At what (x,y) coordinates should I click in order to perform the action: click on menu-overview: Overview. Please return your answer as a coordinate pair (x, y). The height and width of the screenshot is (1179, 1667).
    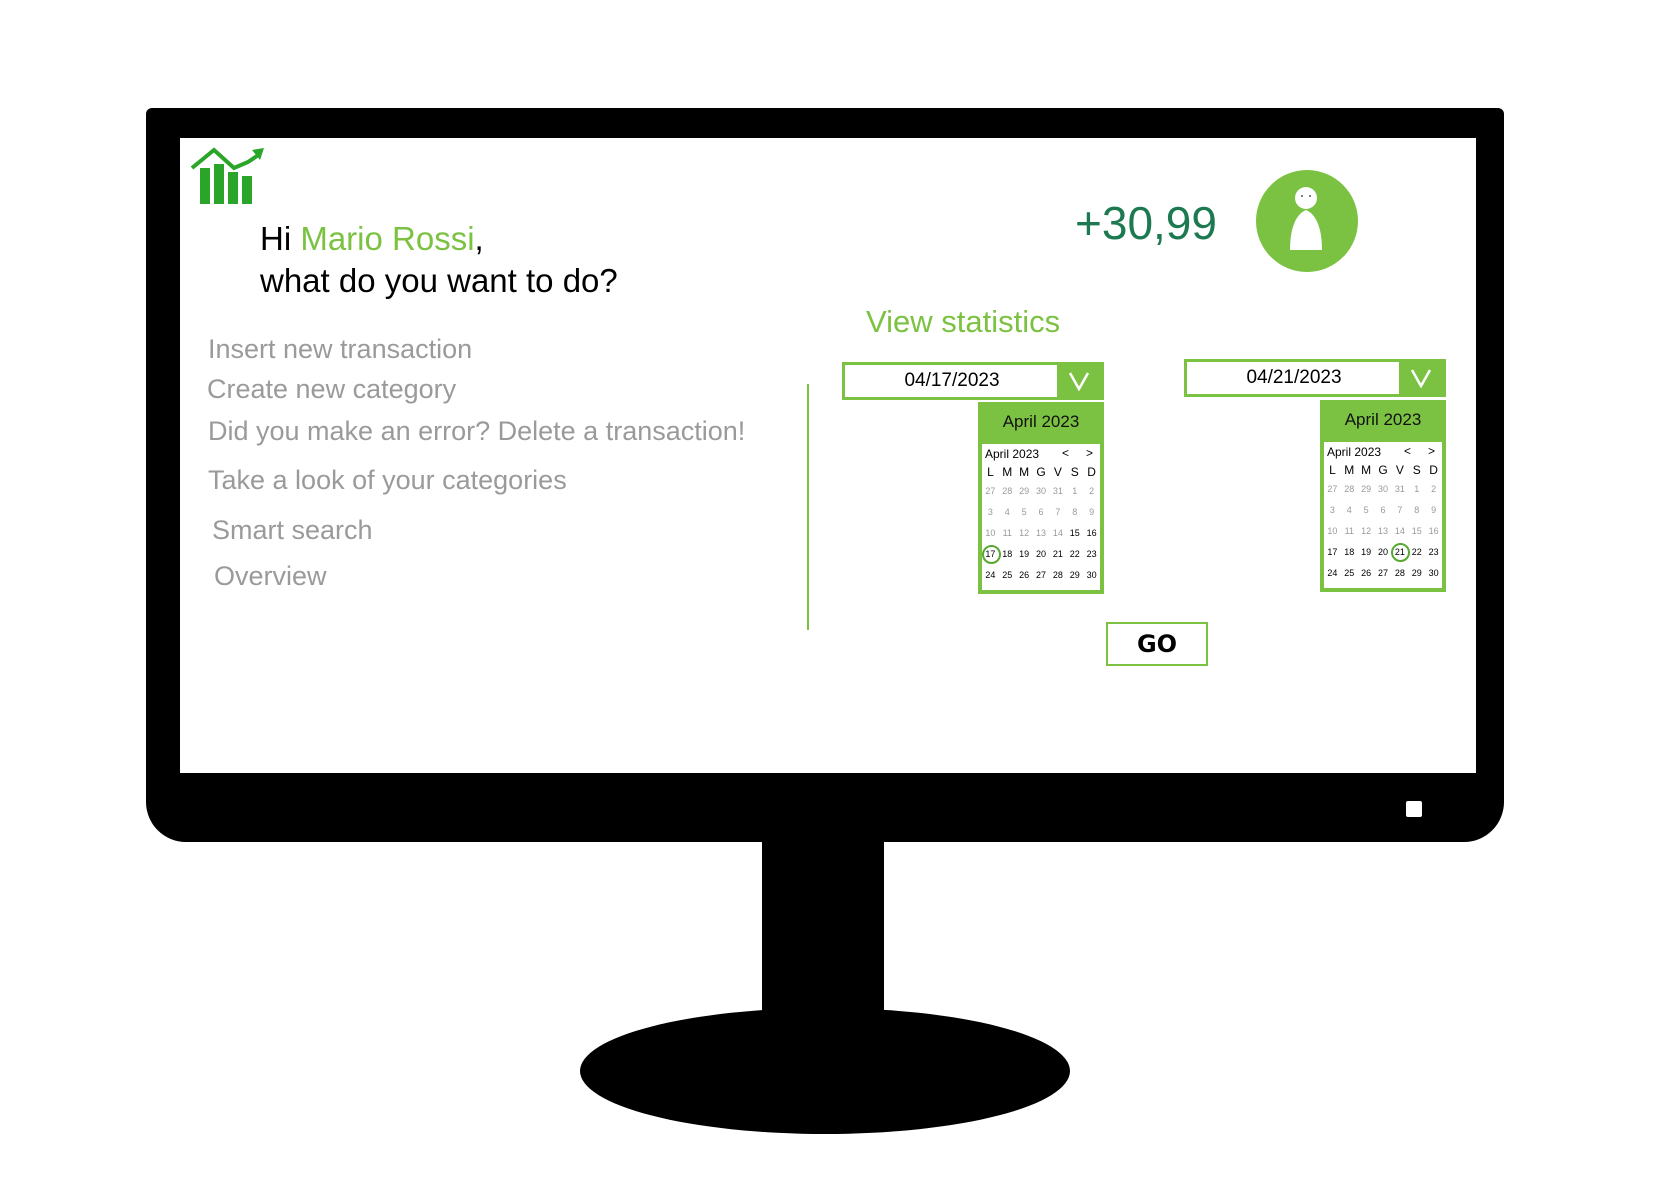
    Looking at the image, I should click on (270, 576).